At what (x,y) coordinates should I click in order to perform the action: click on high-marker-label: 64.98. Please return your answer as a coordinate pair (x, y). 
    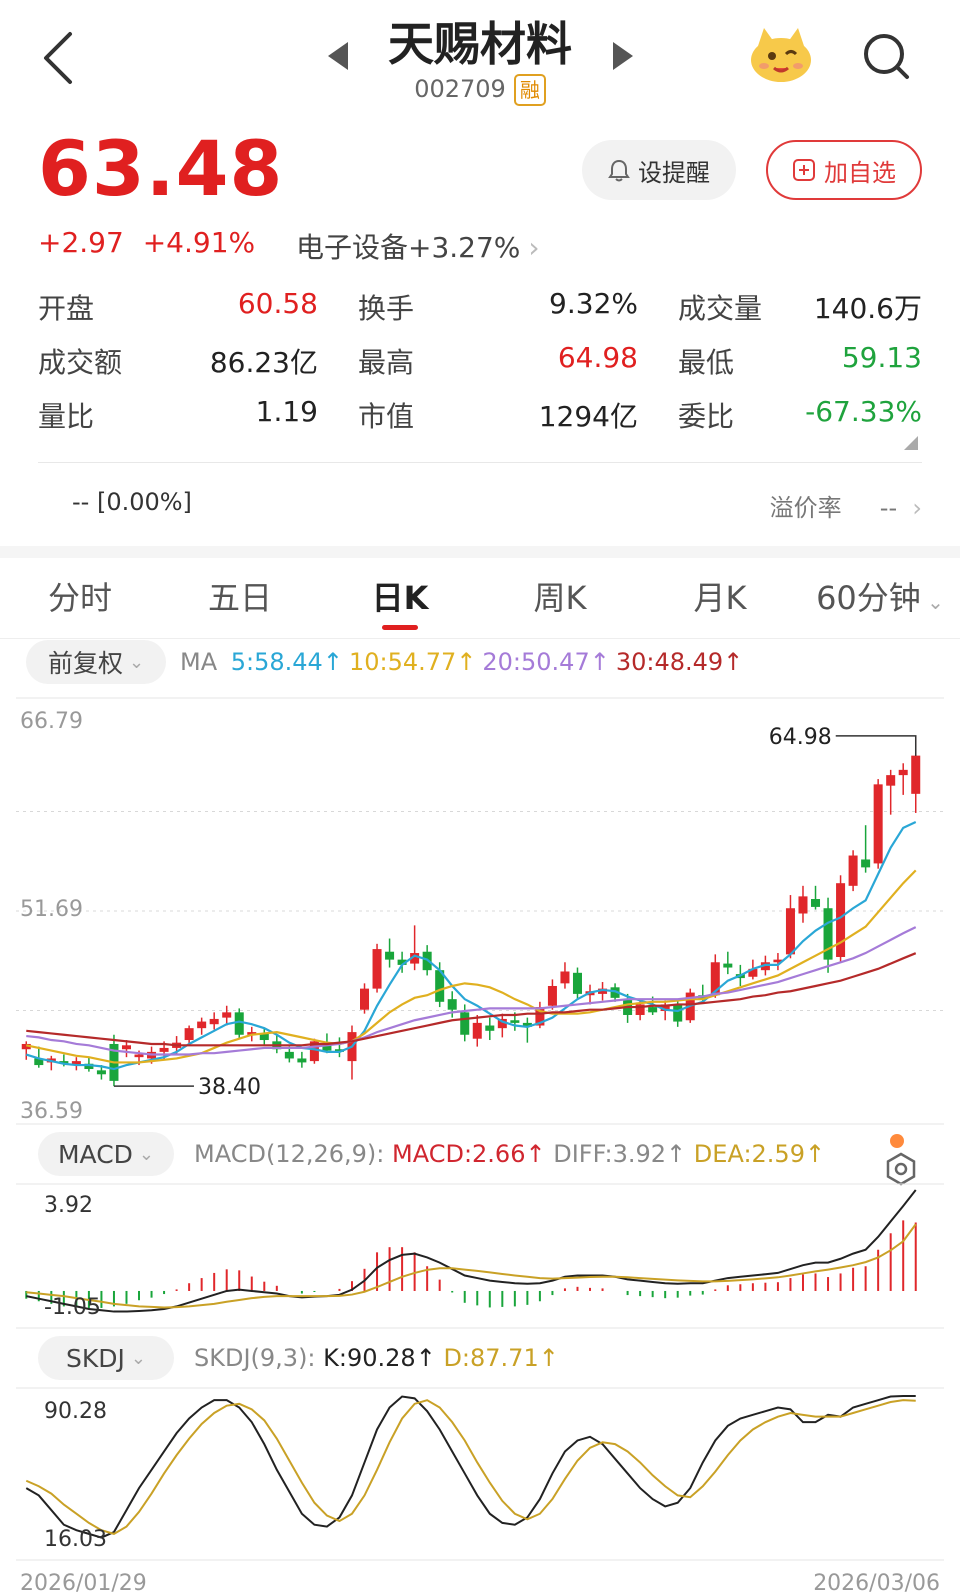
    Looking at the image, I should click on (800, 737).